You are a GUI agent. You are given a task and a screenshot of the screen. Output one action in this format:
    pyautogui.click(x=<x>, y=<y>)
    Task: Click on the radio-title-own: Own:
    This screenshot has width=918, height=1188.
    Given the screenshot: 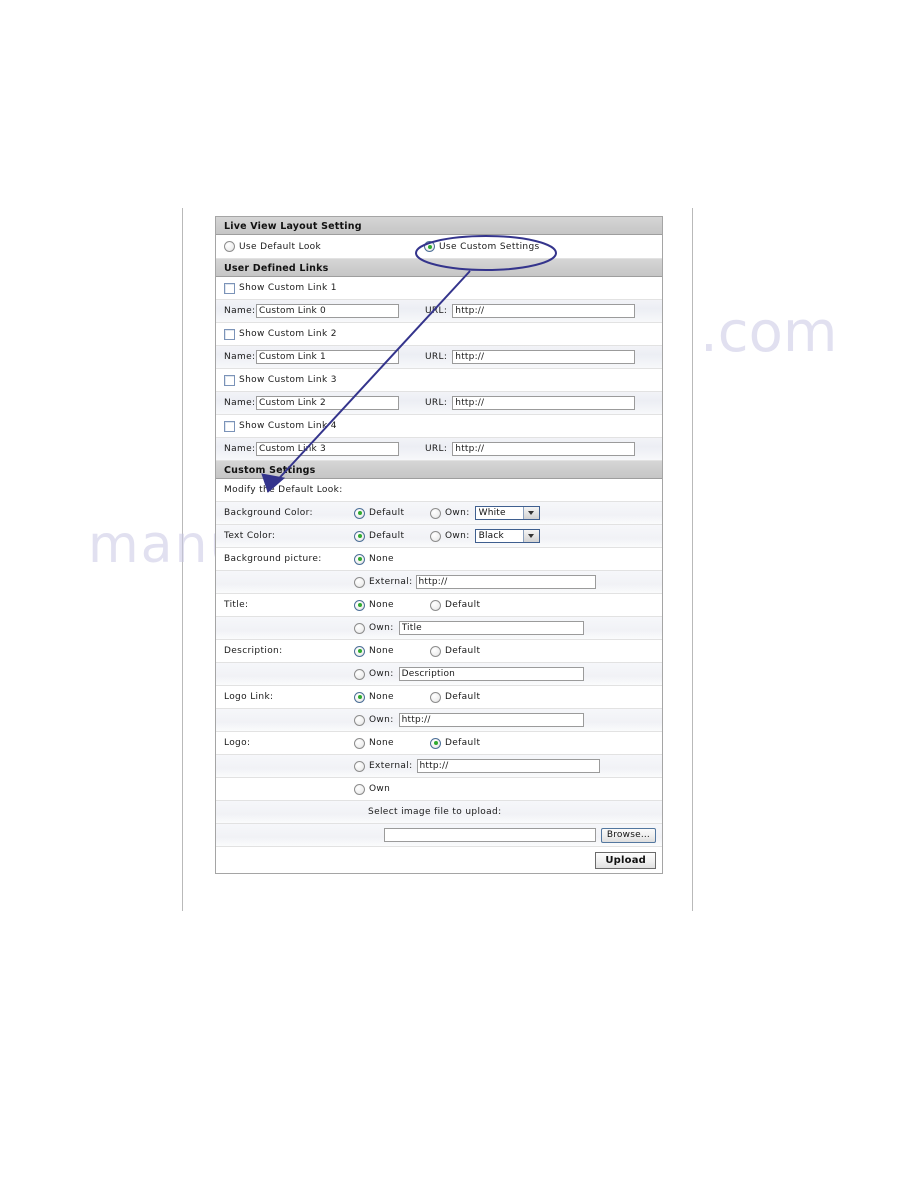 What is the action you would take?
    pyautogui.click(x=376, y=628)
    